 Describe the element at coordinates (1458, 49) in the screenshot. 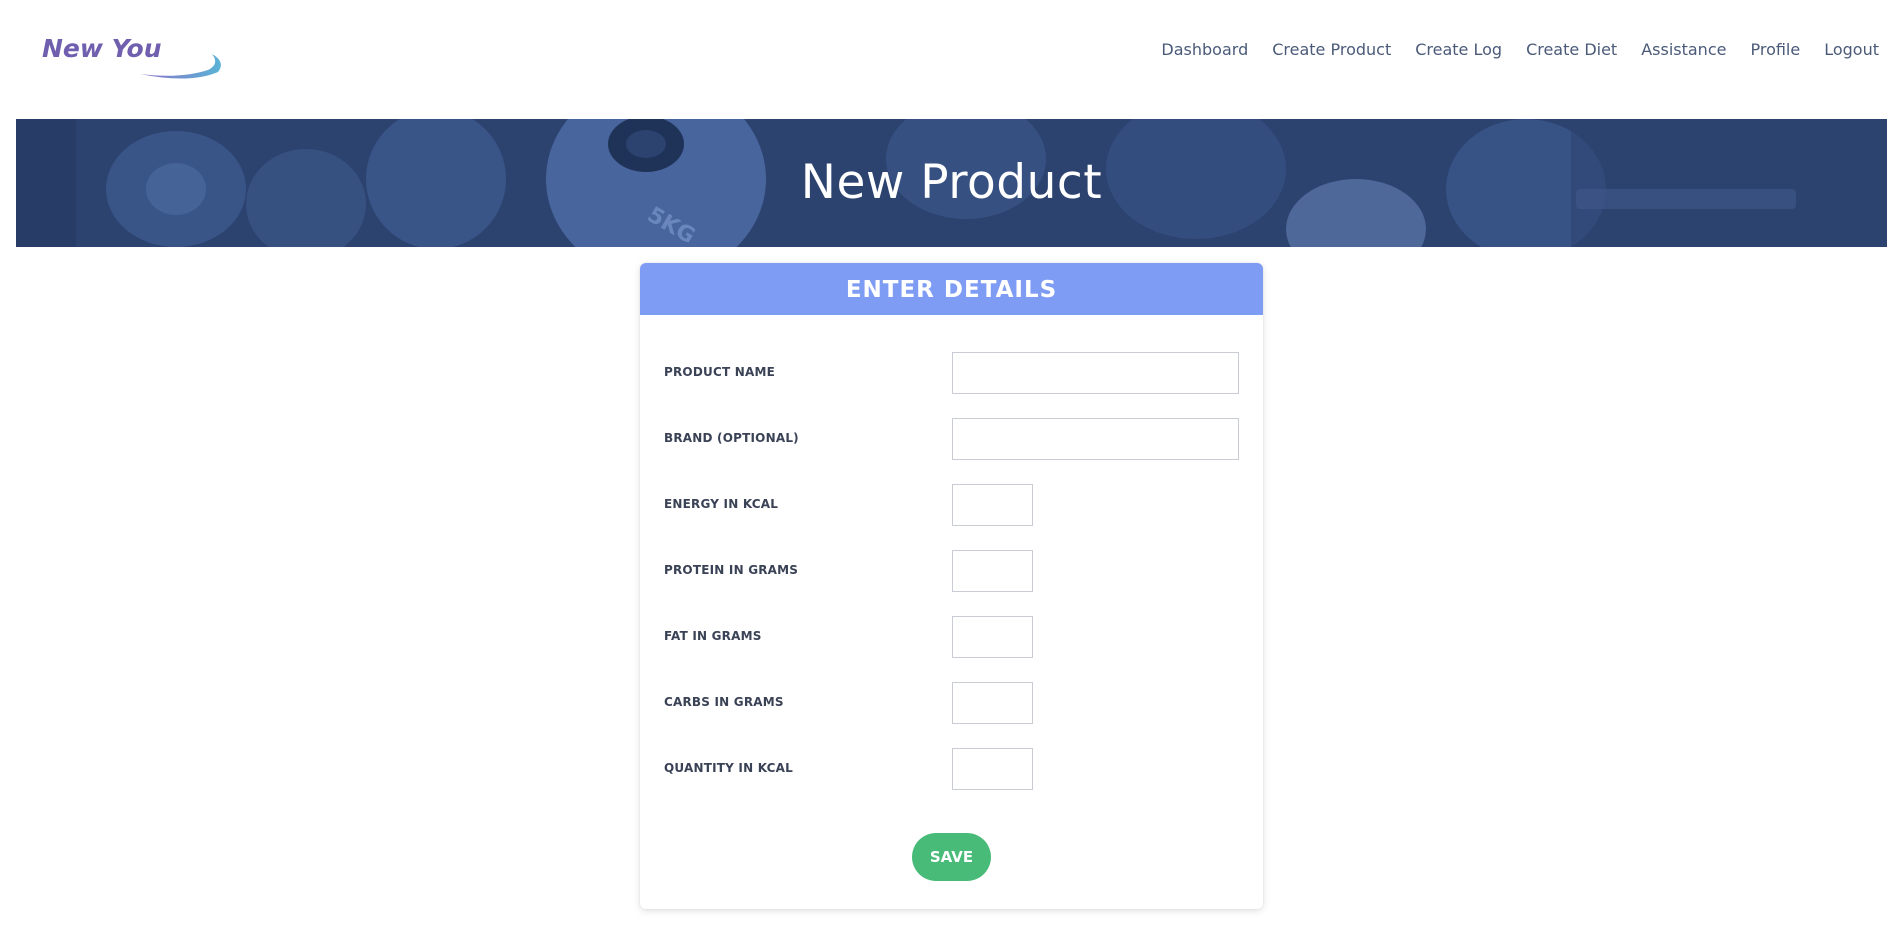

I see `nav-create-log: Create Log` at that location.